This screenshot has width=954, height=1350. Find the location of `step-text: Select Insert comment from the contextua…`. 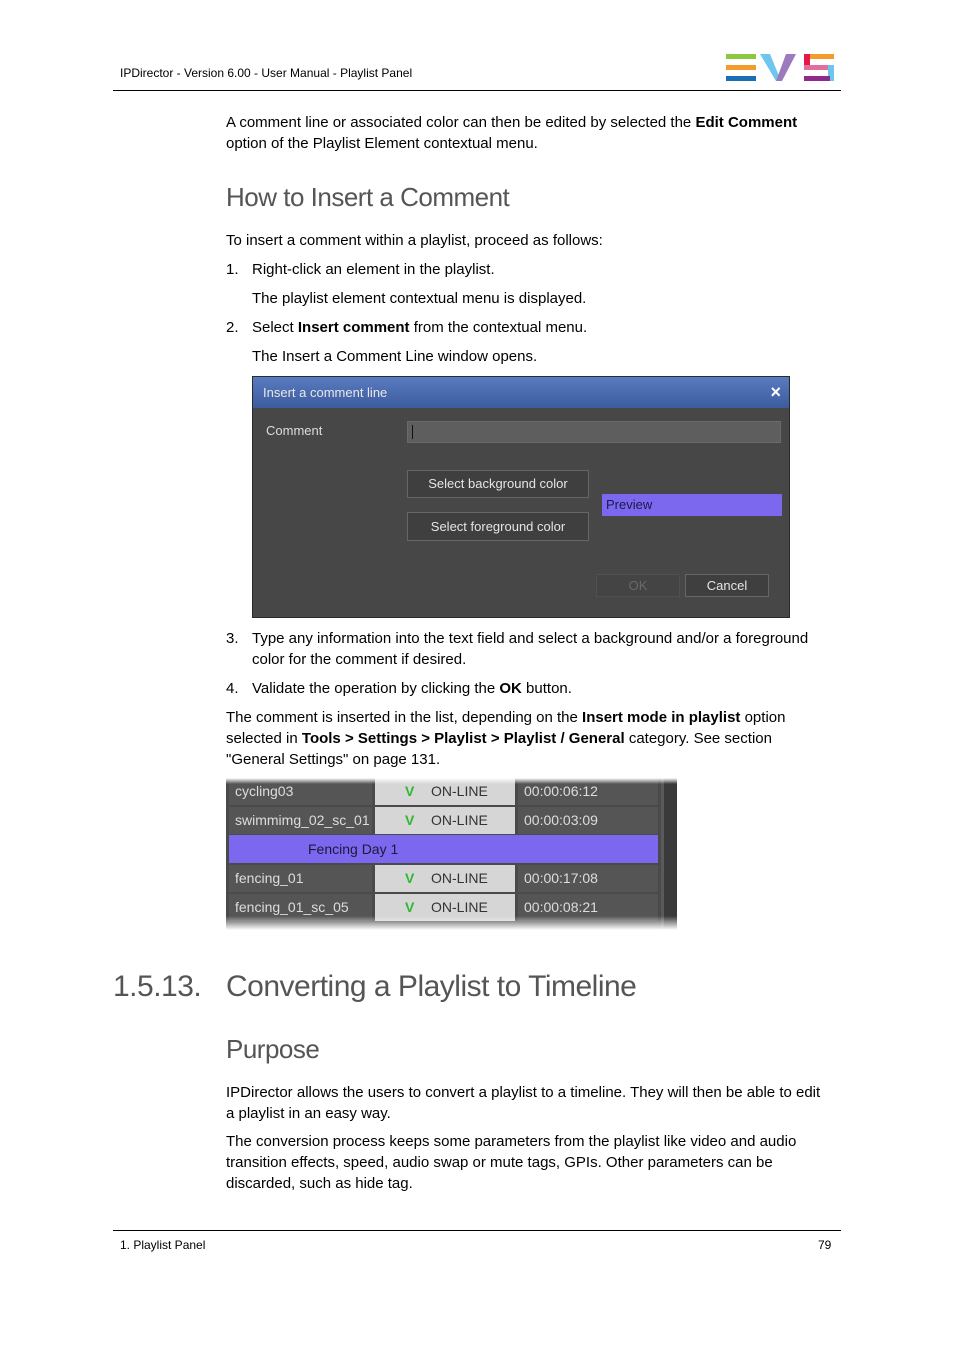

step-text: Select Insert comment from the contextua… is located at coordinates (420, 327).